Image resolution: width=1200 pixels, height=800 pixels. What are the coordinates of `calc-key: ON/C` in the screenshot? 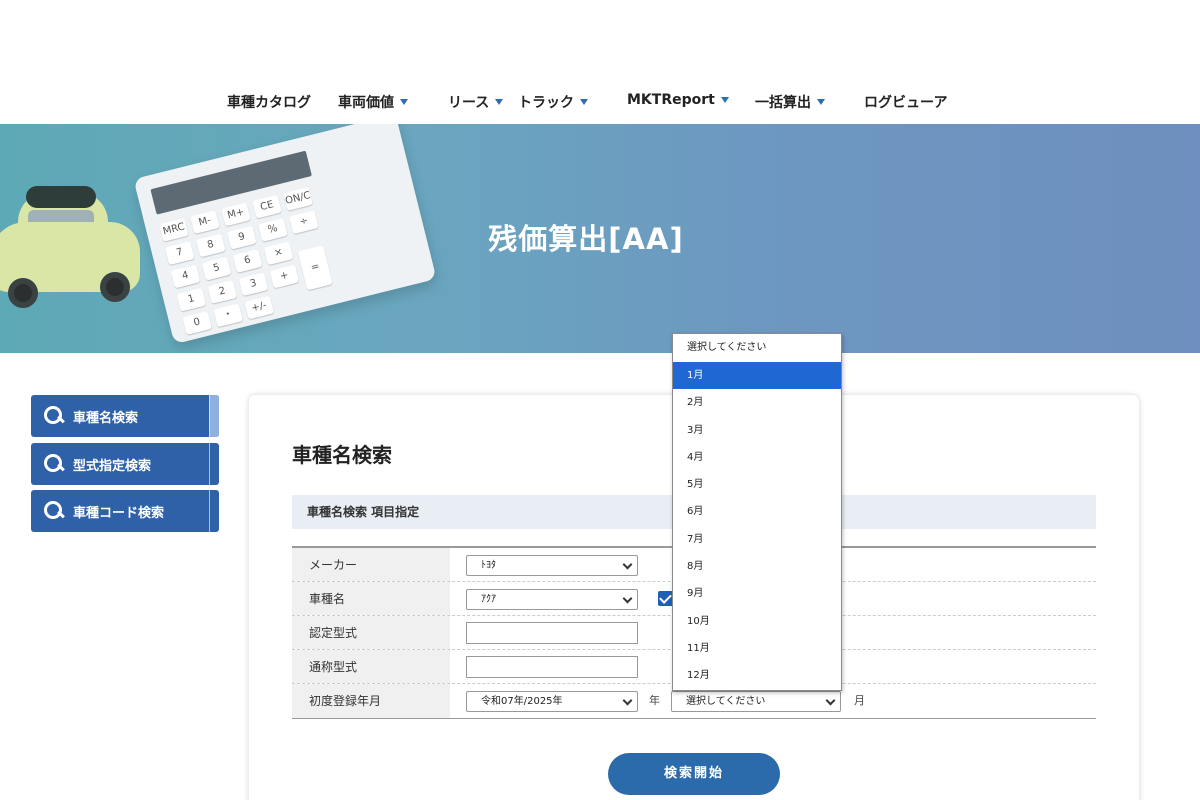 It's located at (298, 199).